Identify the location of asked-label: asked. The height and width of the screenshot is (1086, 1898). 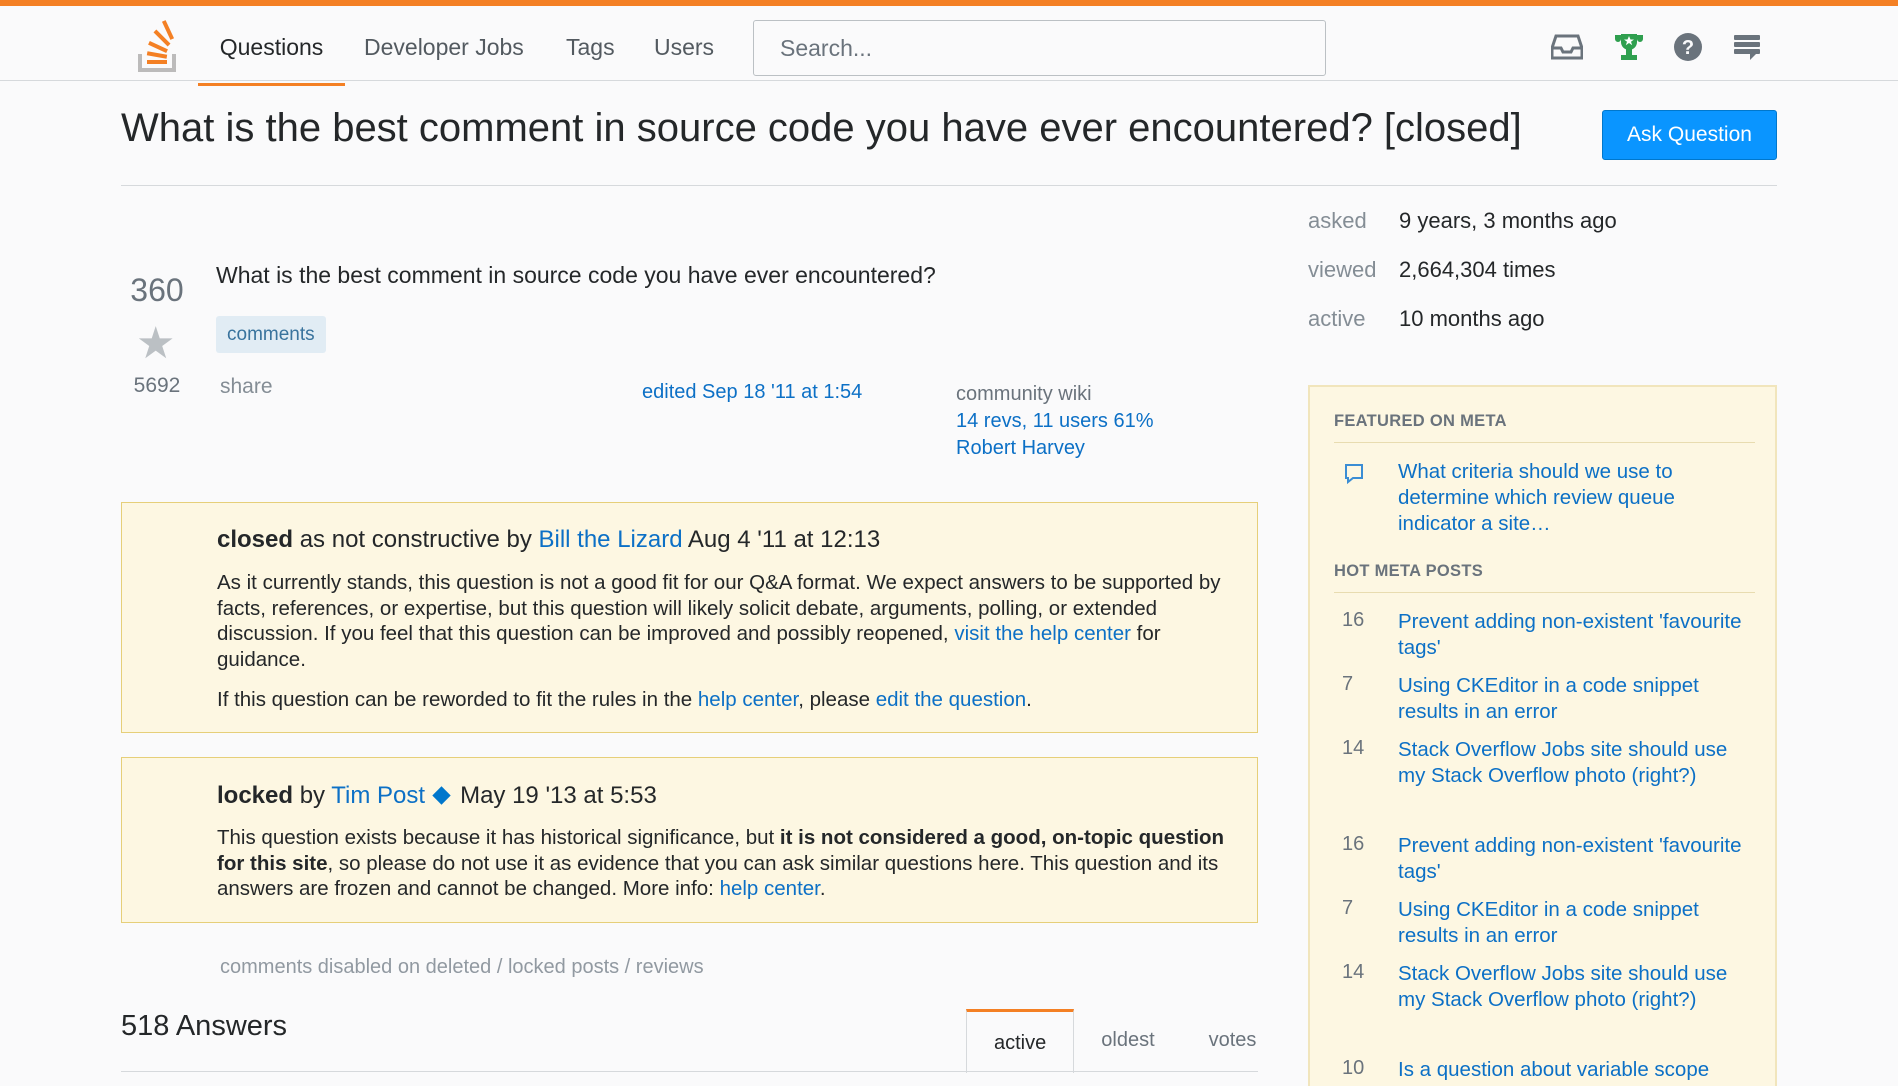
(1337, 220).